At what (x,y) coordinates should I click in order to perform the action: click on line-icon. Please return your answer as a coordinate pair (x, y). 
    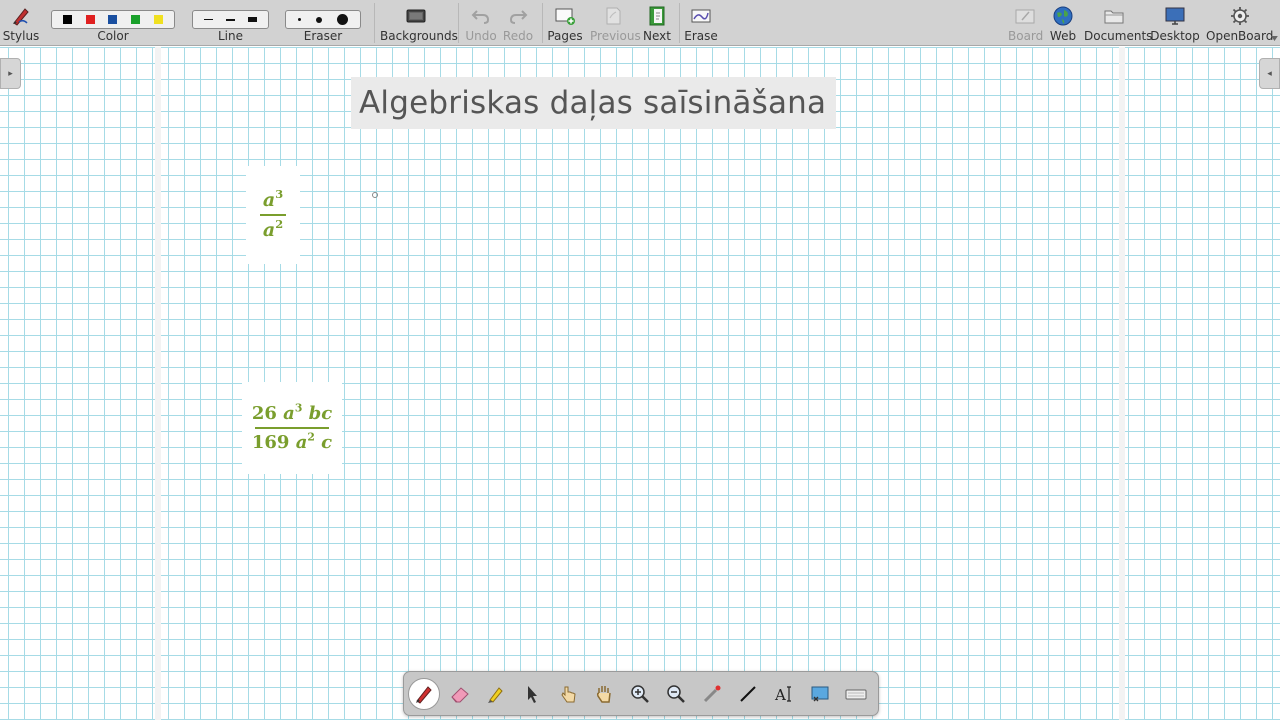
    Looking at the image, I should click on (748, 694).